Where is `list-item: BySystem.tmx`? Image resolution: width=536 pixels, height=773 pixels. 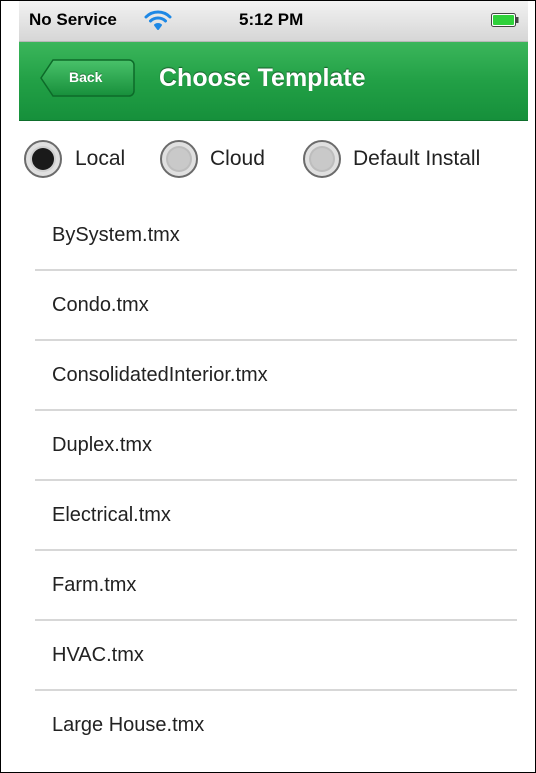 list-item: BySystem.tmx is located at coordinates (276, 235).